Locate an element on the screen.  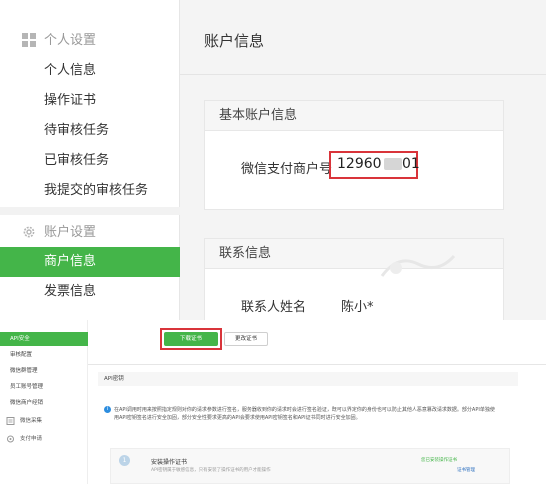
bottom-sidebar: API安全 审核配置 微信群管理 员工账号管理 微信商户经销 微信采集 支付申请 is located at coordinates (44, 402).